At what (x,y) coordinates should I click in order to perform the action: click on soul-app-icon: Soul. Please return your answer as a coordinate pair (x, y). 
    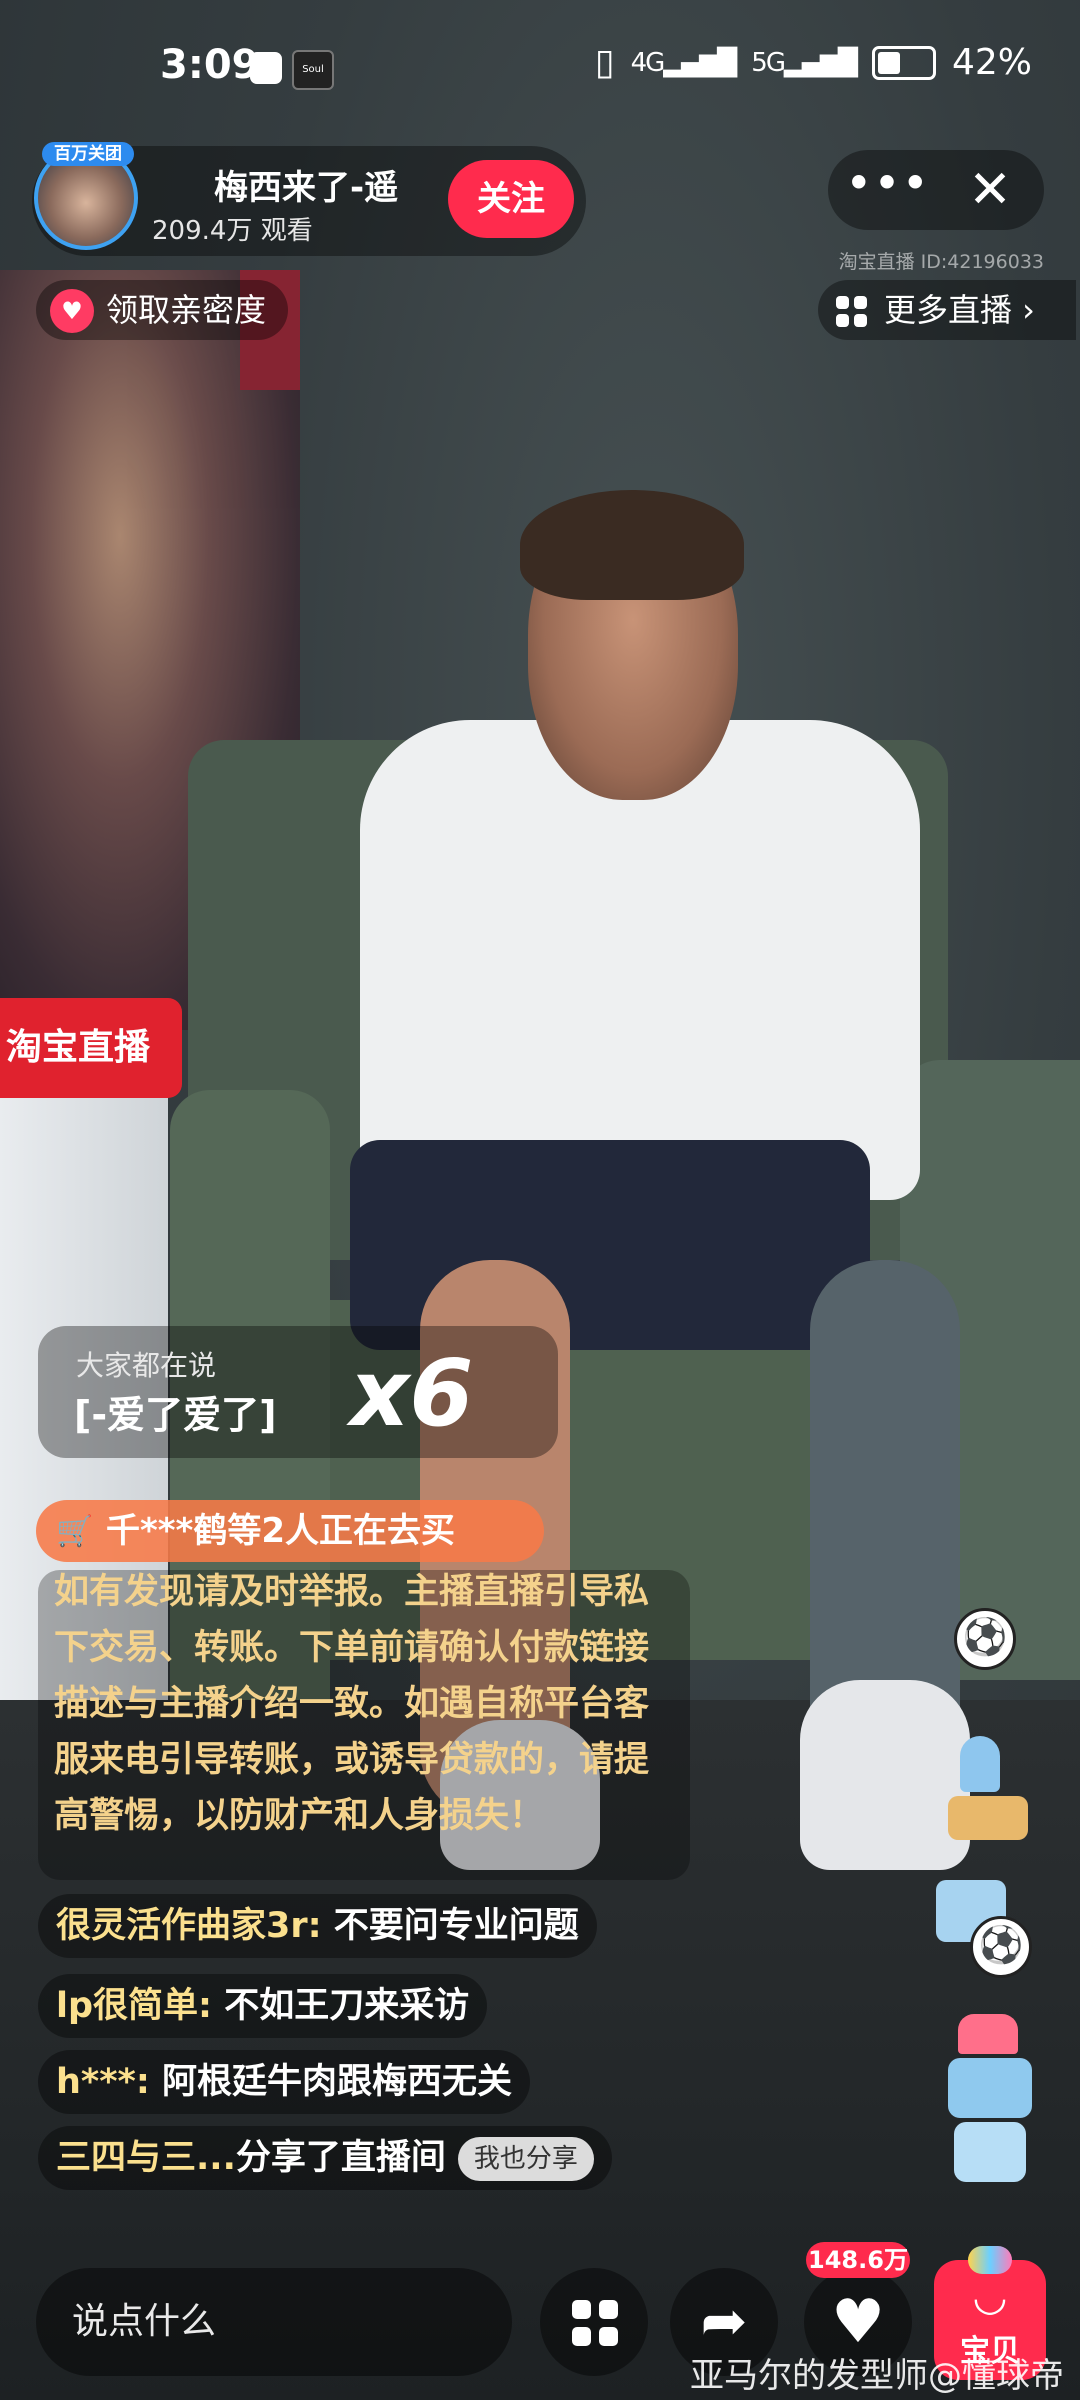
    Looking at the image, I should click on (313, 70).